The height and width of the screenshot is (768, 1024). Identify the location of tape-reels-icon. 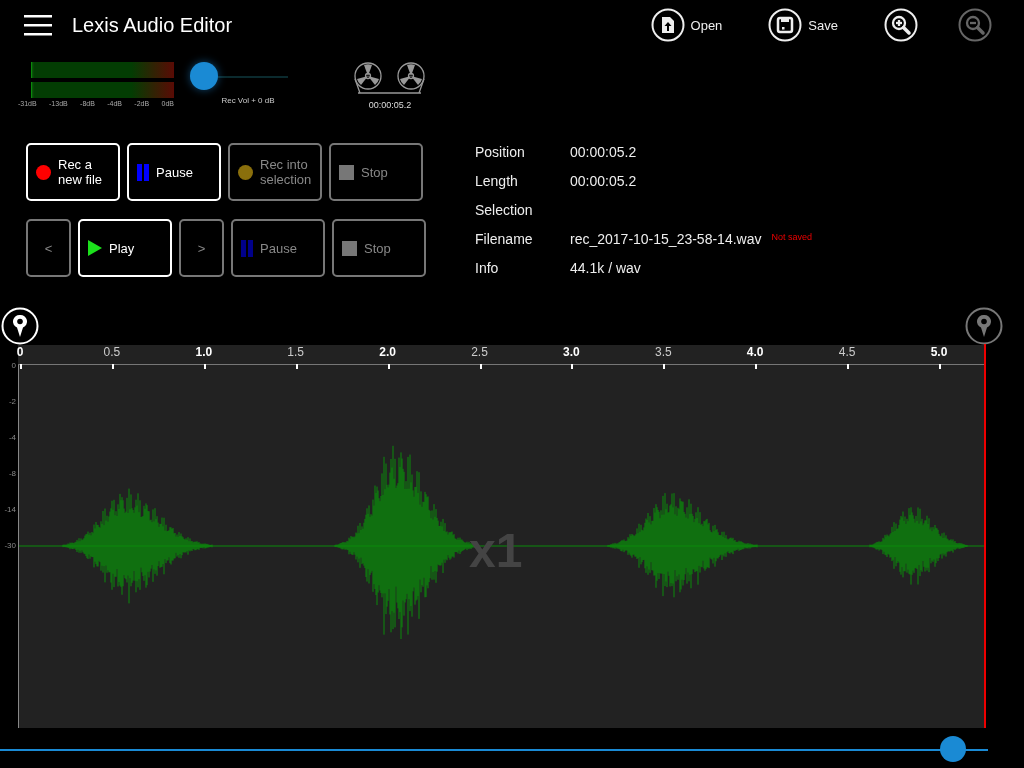
(390, 78).